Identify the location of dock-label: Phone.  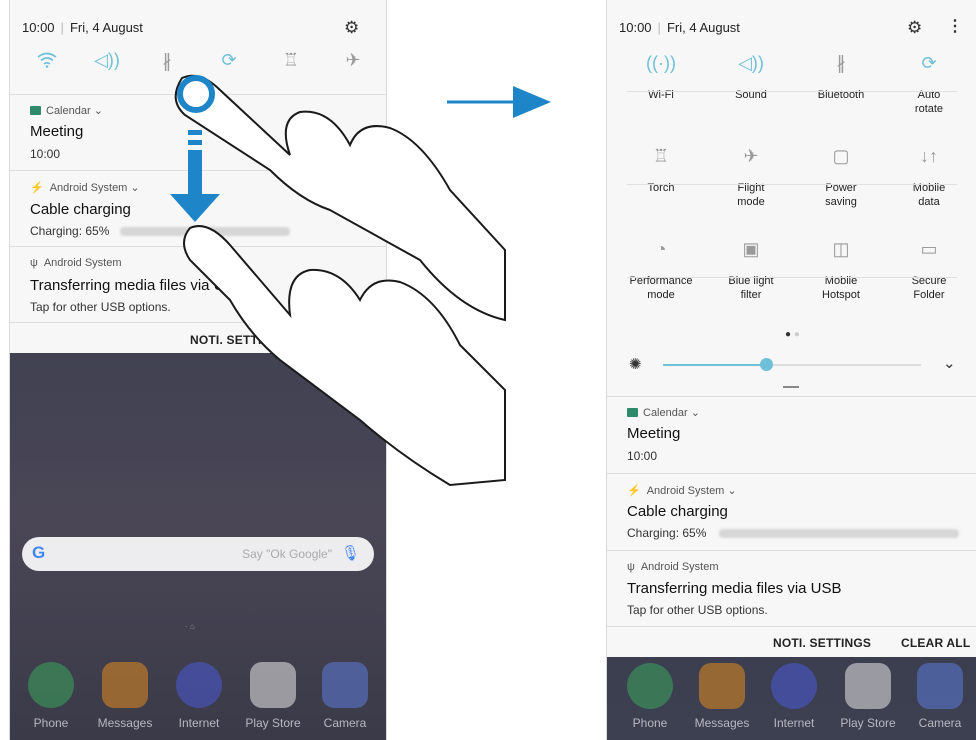
(51, 723).